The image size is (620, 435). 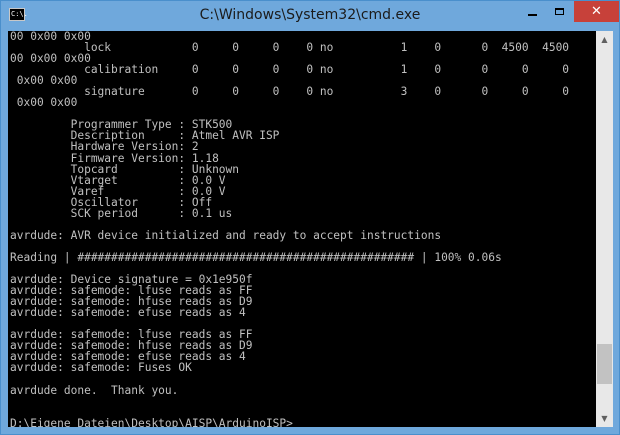 What do you see at coordinates (604, 229) in the screenshot?
I see `vertical-scrollbar: ▲ ▼` at bounding box center [604, 229].